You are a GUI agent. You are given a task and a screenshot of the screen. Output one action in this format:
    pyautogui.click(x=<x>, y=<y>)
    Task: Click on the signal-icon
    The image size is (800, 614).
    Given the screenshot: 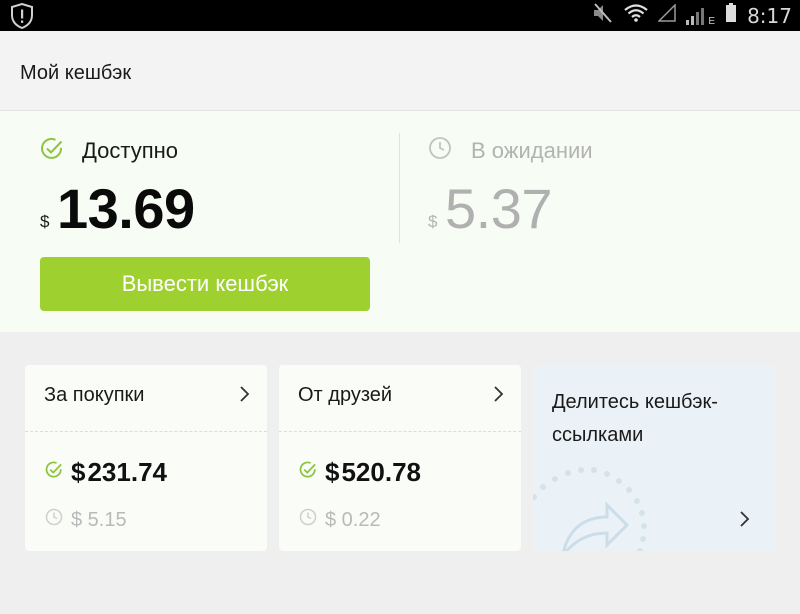 What is the action you would take?
    pyautogui.click(x=667, y=15)
    